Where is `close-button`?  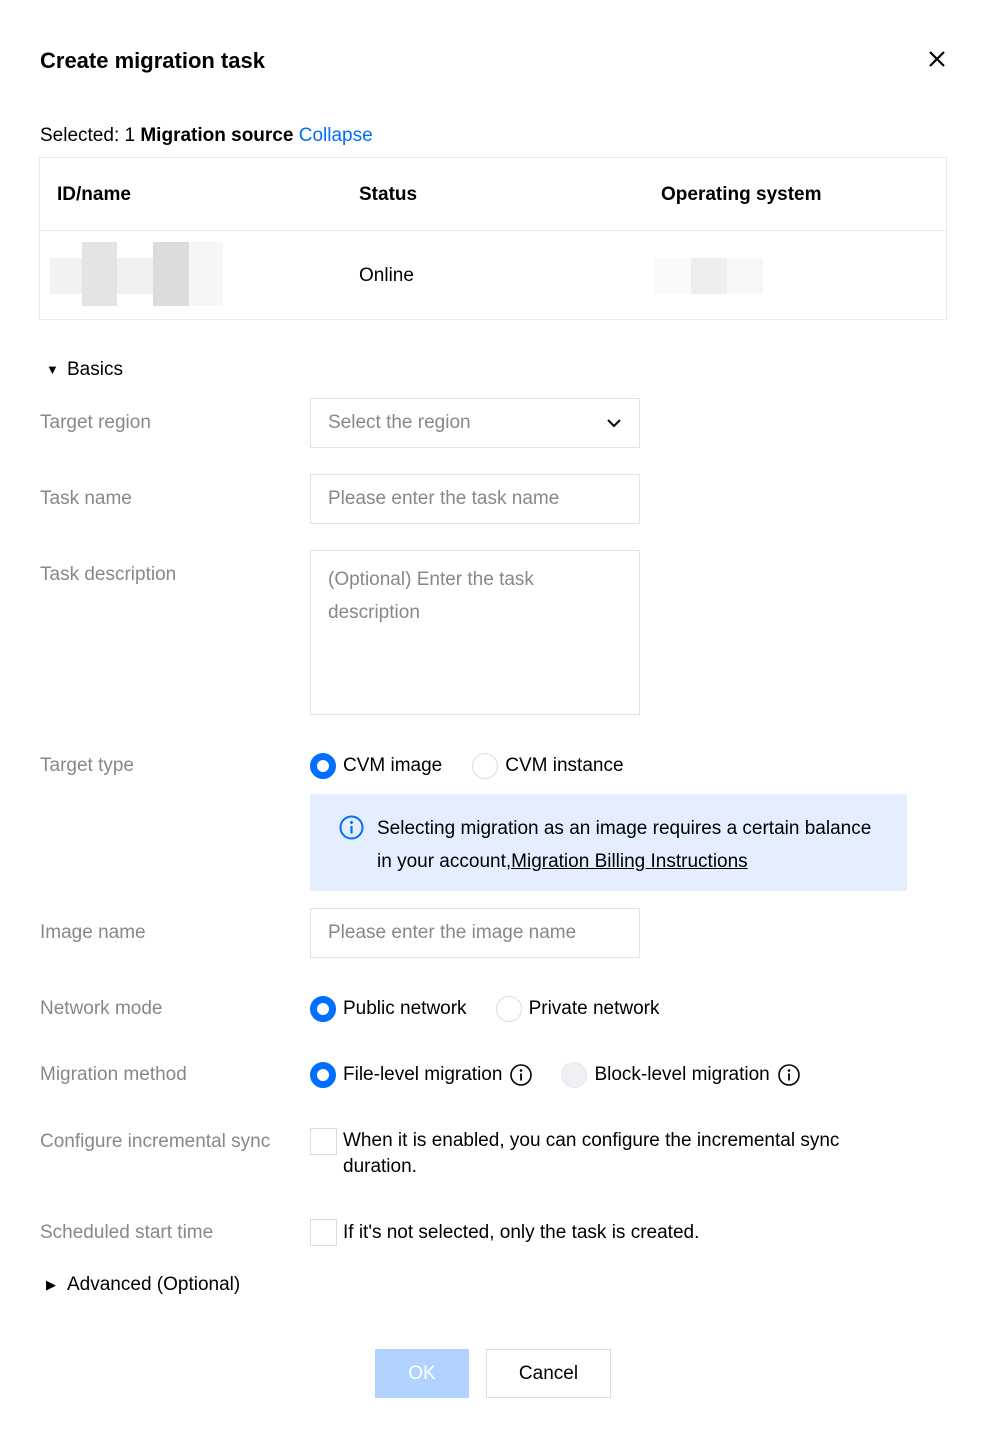 close-button is located at coordinates (937, 59).